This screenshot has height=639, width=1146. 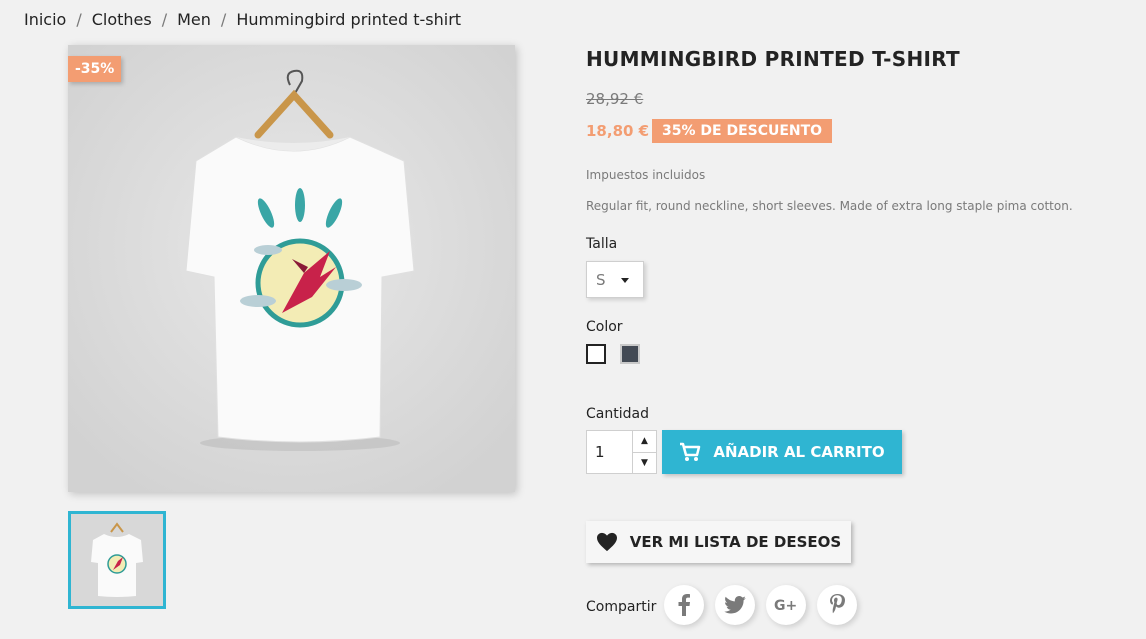 I want to click on google-plus-icon: G+, so click(x=786, y=605).